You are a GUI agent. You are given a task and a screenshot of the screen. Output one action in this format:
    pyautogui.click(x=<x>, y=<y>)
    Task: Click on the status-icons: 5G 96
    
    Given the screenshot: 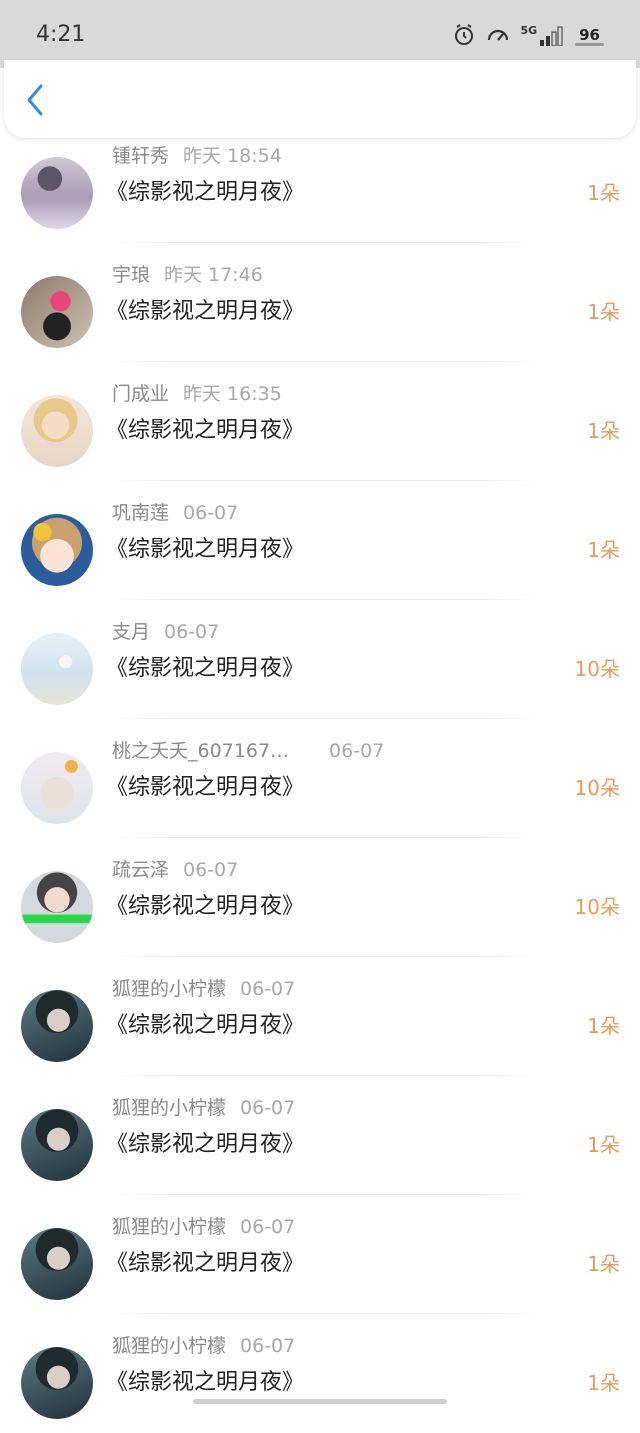 What is the action you would take?
    pyautogui.click(x=528, y=35)
    